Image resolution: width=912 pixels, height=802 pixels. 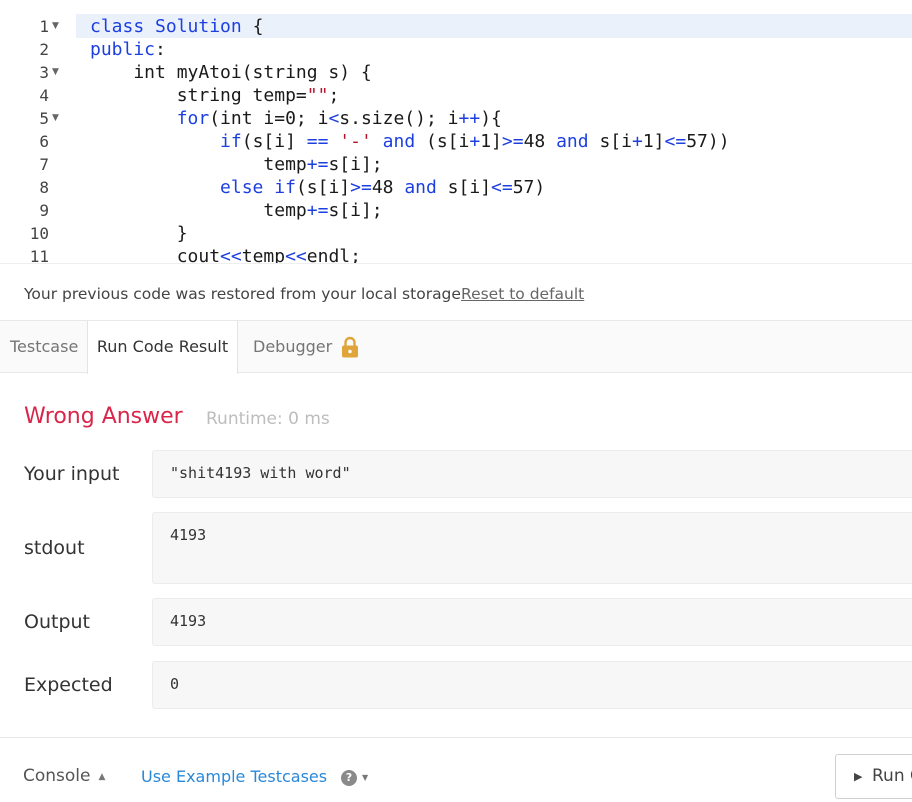 What do you see at coordinates (892, 776) in the screenshot?
I see `run-code-label: Run C` at bounding box center [892, 776].